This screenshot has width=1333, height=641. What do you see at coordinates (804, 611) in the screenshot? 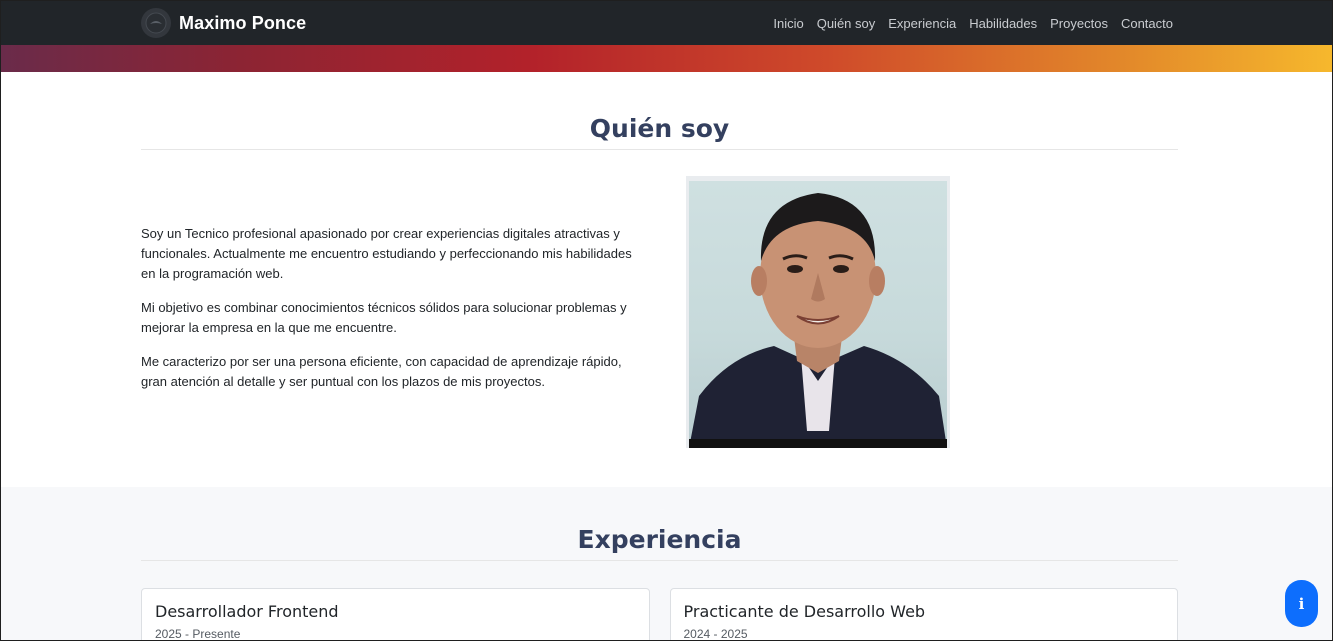
I see `experience-role: Practicante de Desarrollo Web` at bounding box center [804, 611].